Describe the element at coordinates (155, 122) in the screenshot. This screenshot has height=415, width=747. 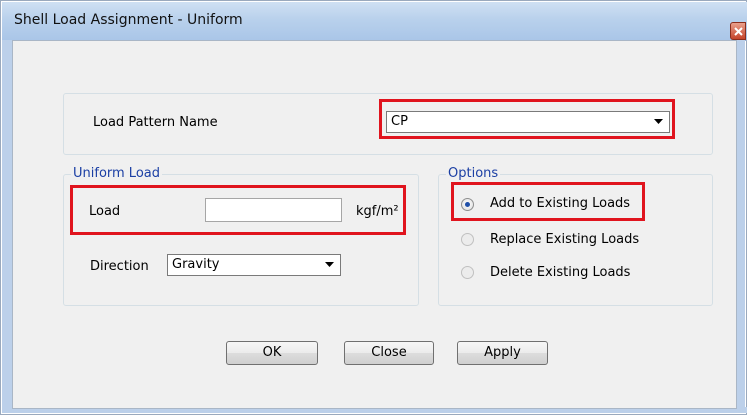
I see `load-pattern-label: Load Pattern Name` at that location.